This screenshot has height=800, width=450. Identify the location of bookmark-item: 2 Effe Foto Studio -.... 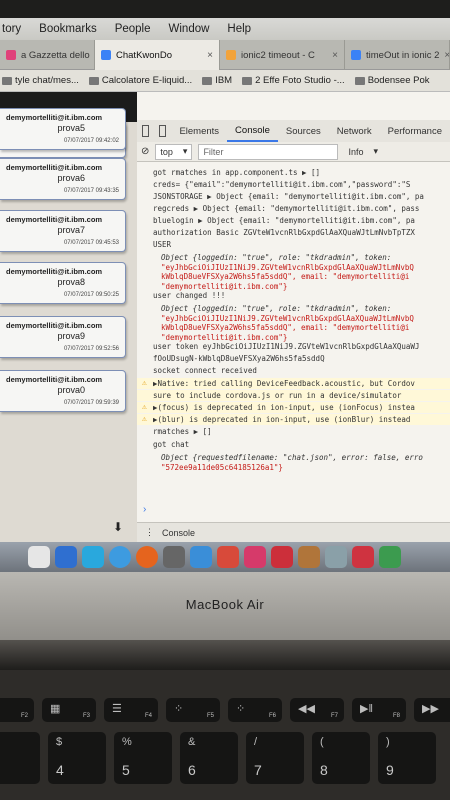
(293, 80).